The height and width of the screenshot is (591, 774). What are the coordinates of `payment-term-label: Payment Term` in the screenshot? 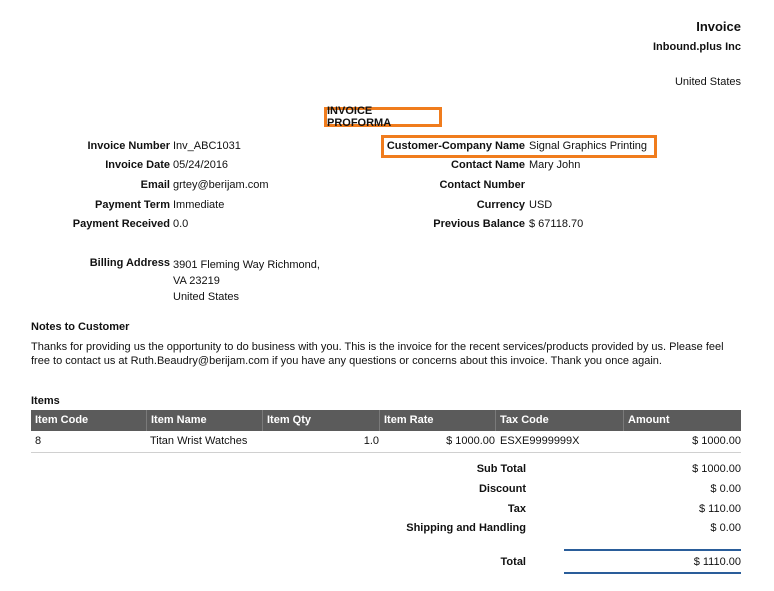 It's located at (132, 205).